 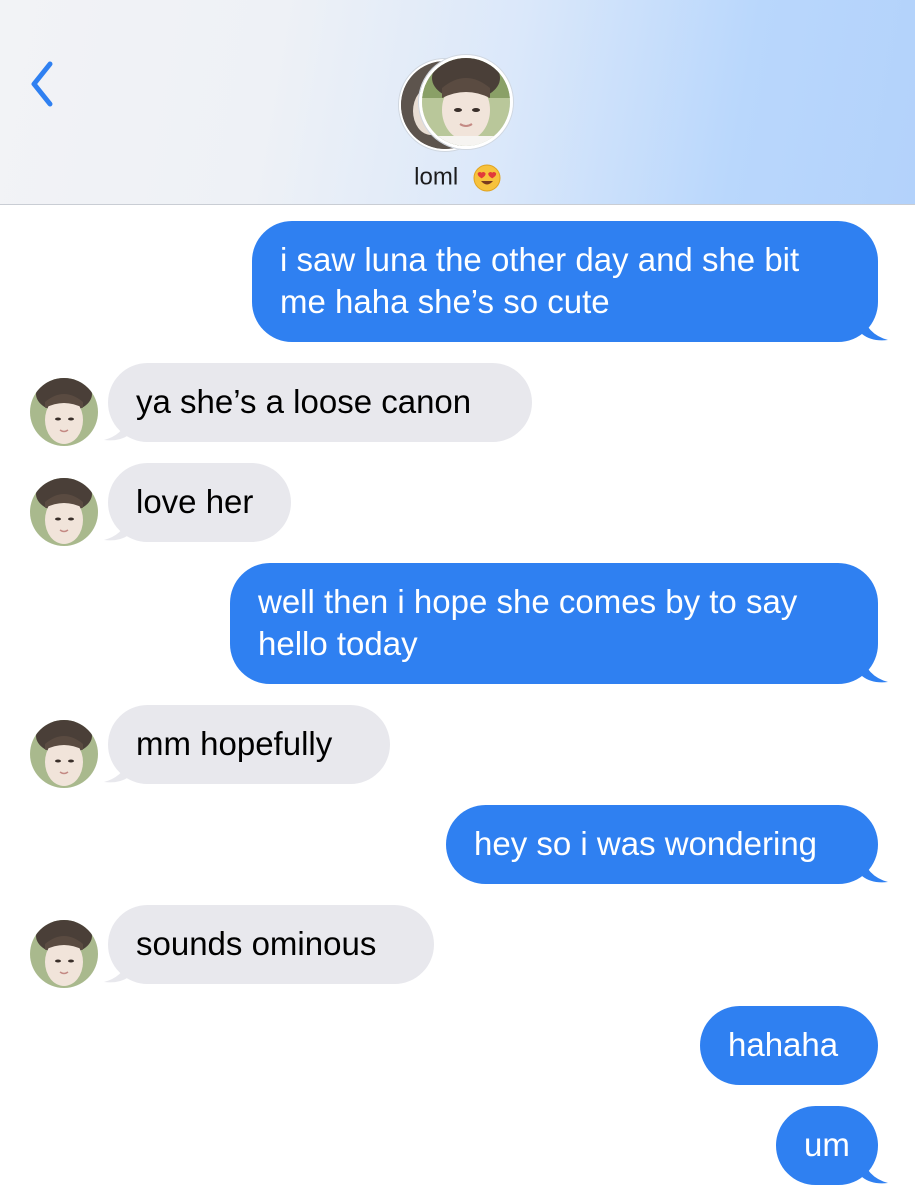 What do you see at coordinates (445, 301) in the screenshot?
I see `message-line: me haha she’s so cute` at bounding box center [445, 301].